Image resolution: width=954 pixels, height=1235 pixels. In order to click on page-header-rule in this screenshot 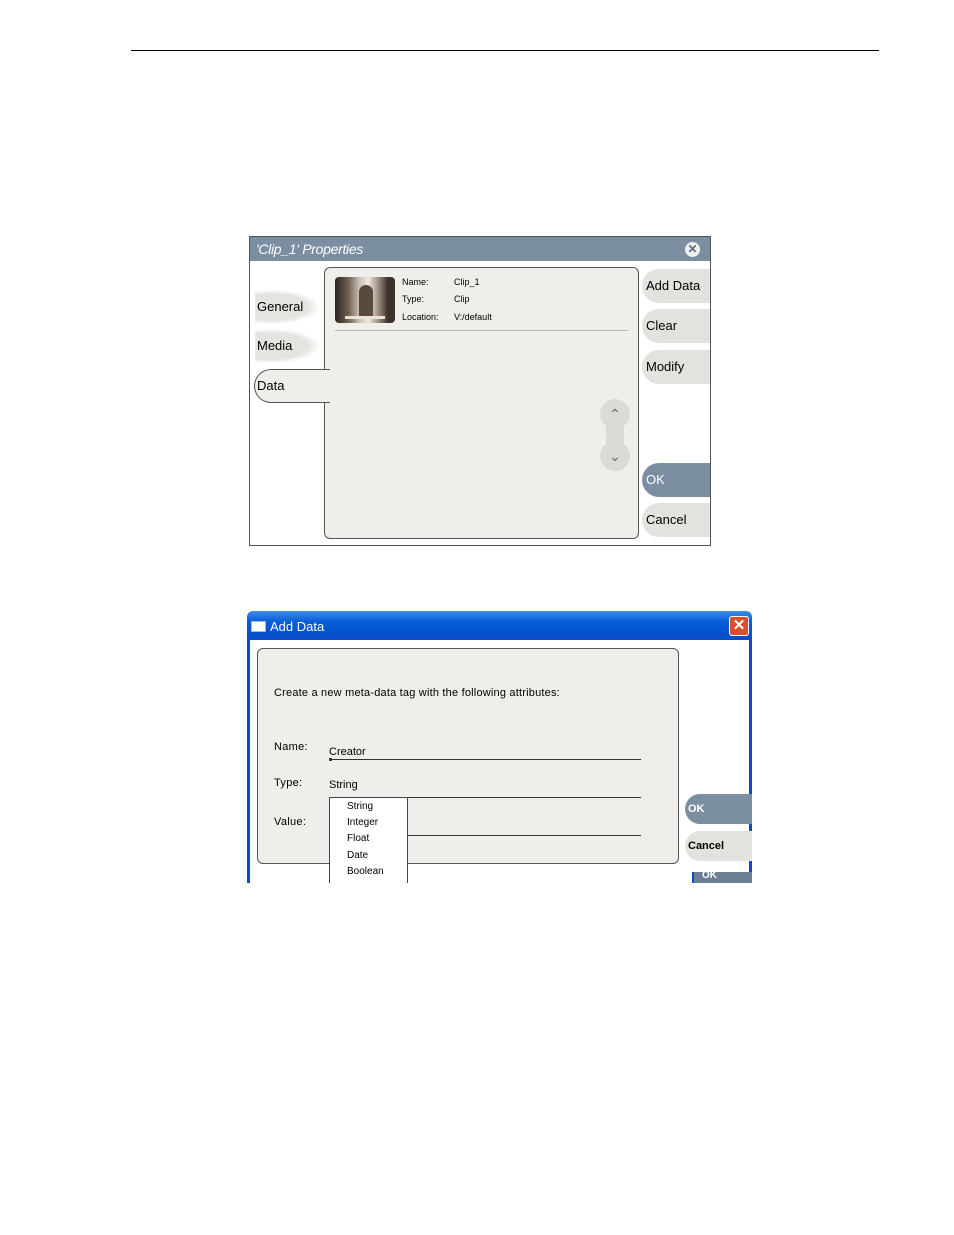, I will do `click(505, 50)`.